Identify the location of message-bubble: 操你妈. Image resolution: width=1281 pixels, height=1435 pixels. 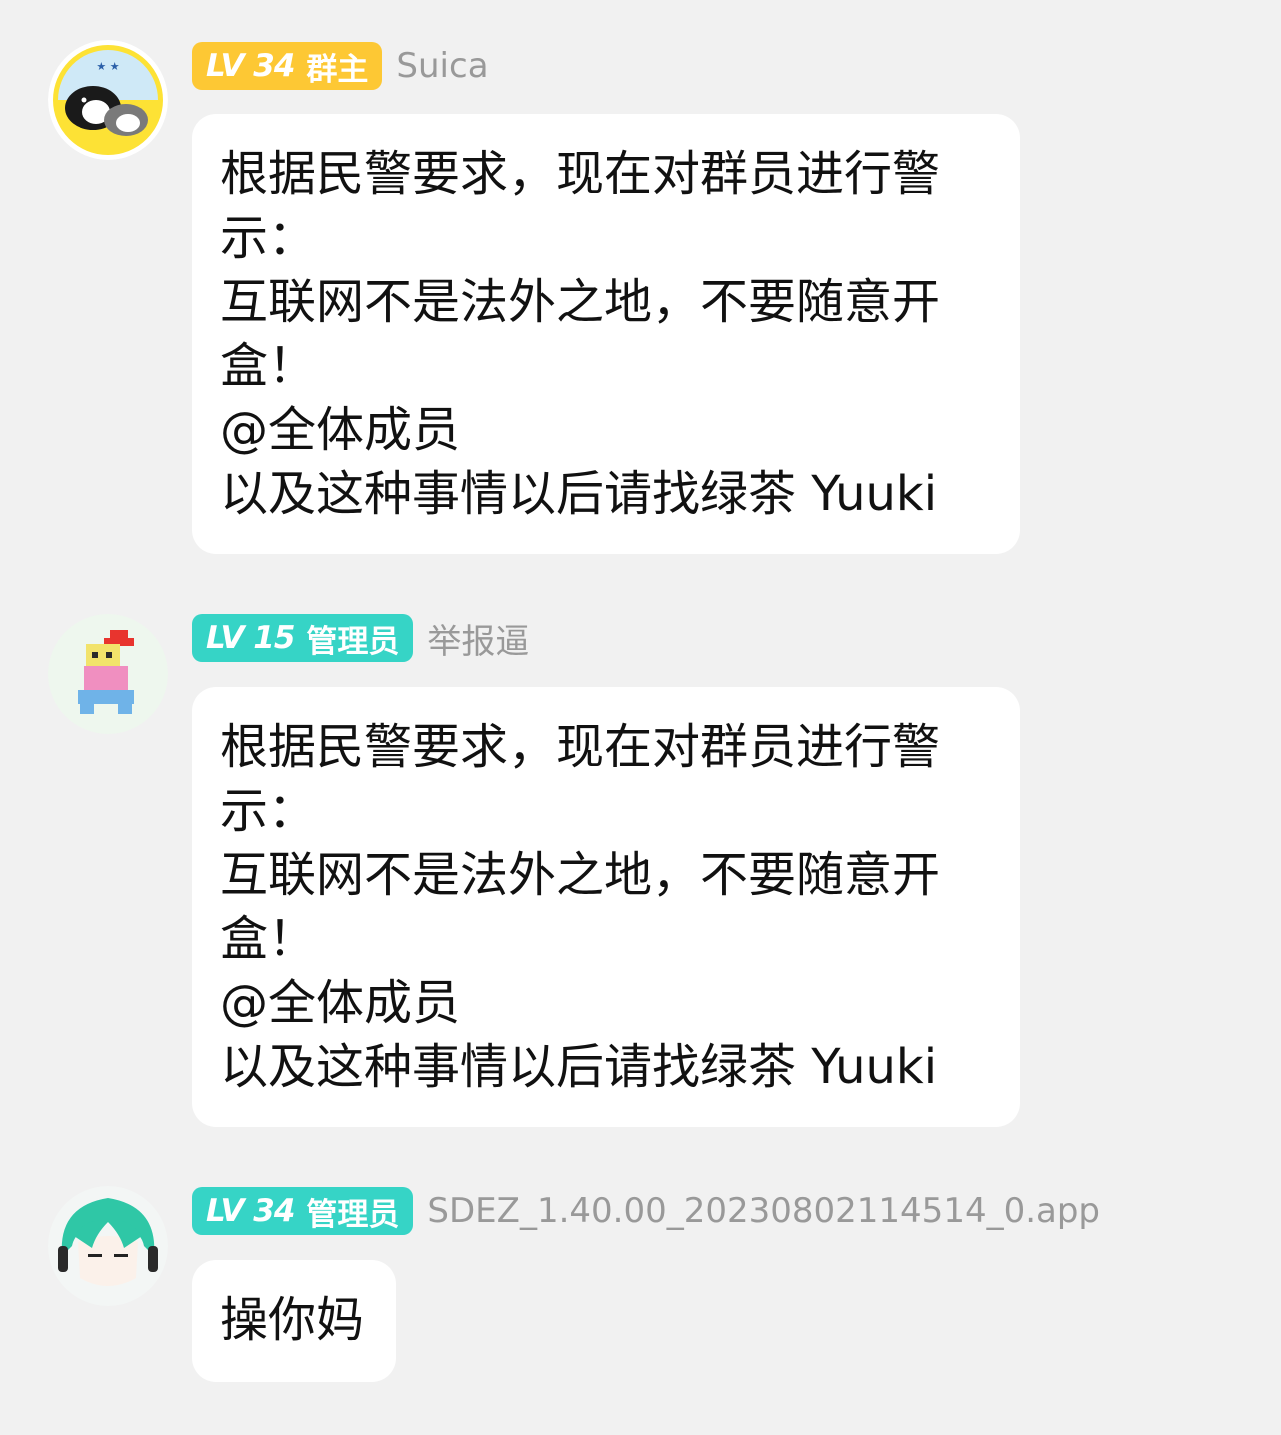
(294, 1321).